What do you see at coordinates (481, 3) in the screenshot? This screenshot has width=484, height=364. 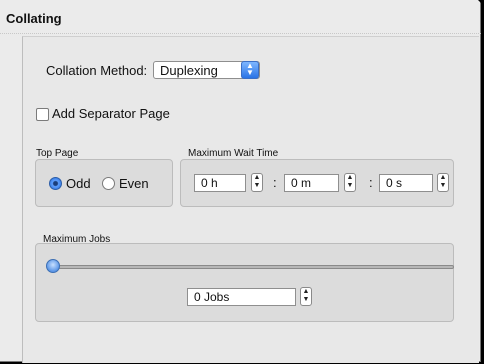 I see `window-corner` at bounding box center [481, 3].